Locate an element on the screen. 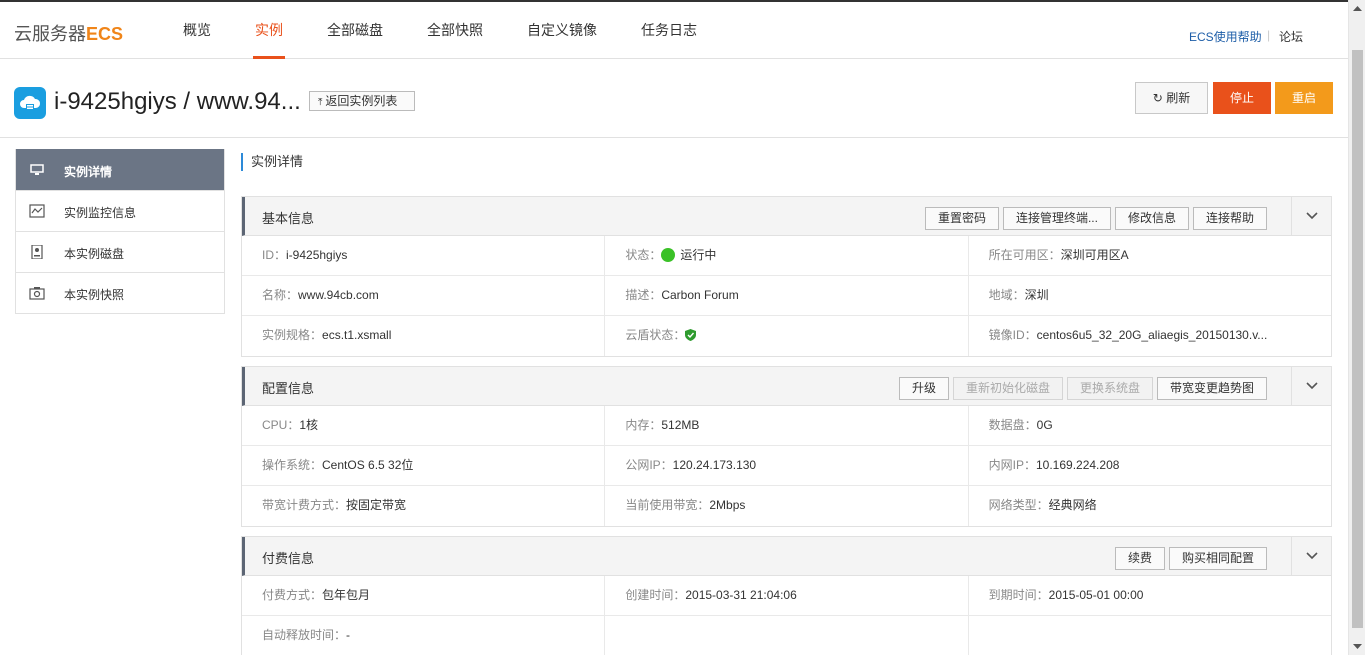 The height and width of the screenshot is (655, 1365). page-scrollbar is located at coordinates (1356, 327).